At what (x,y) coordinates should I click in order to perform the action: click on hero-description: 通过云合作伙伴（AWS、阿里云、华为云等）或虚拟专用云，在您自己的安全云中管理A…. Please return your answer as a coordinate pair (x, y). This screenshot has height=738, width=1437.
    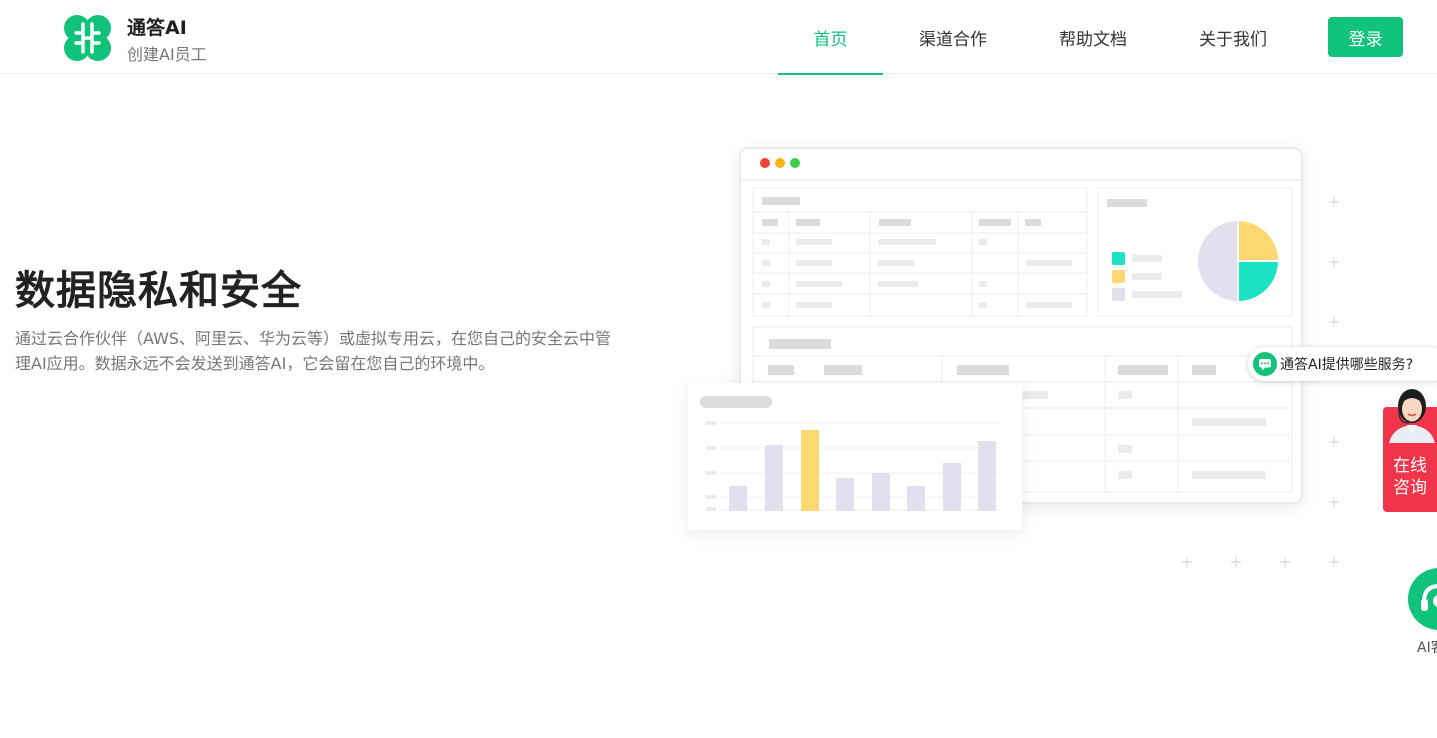
    Looking at the image, I should click on (313, 351).